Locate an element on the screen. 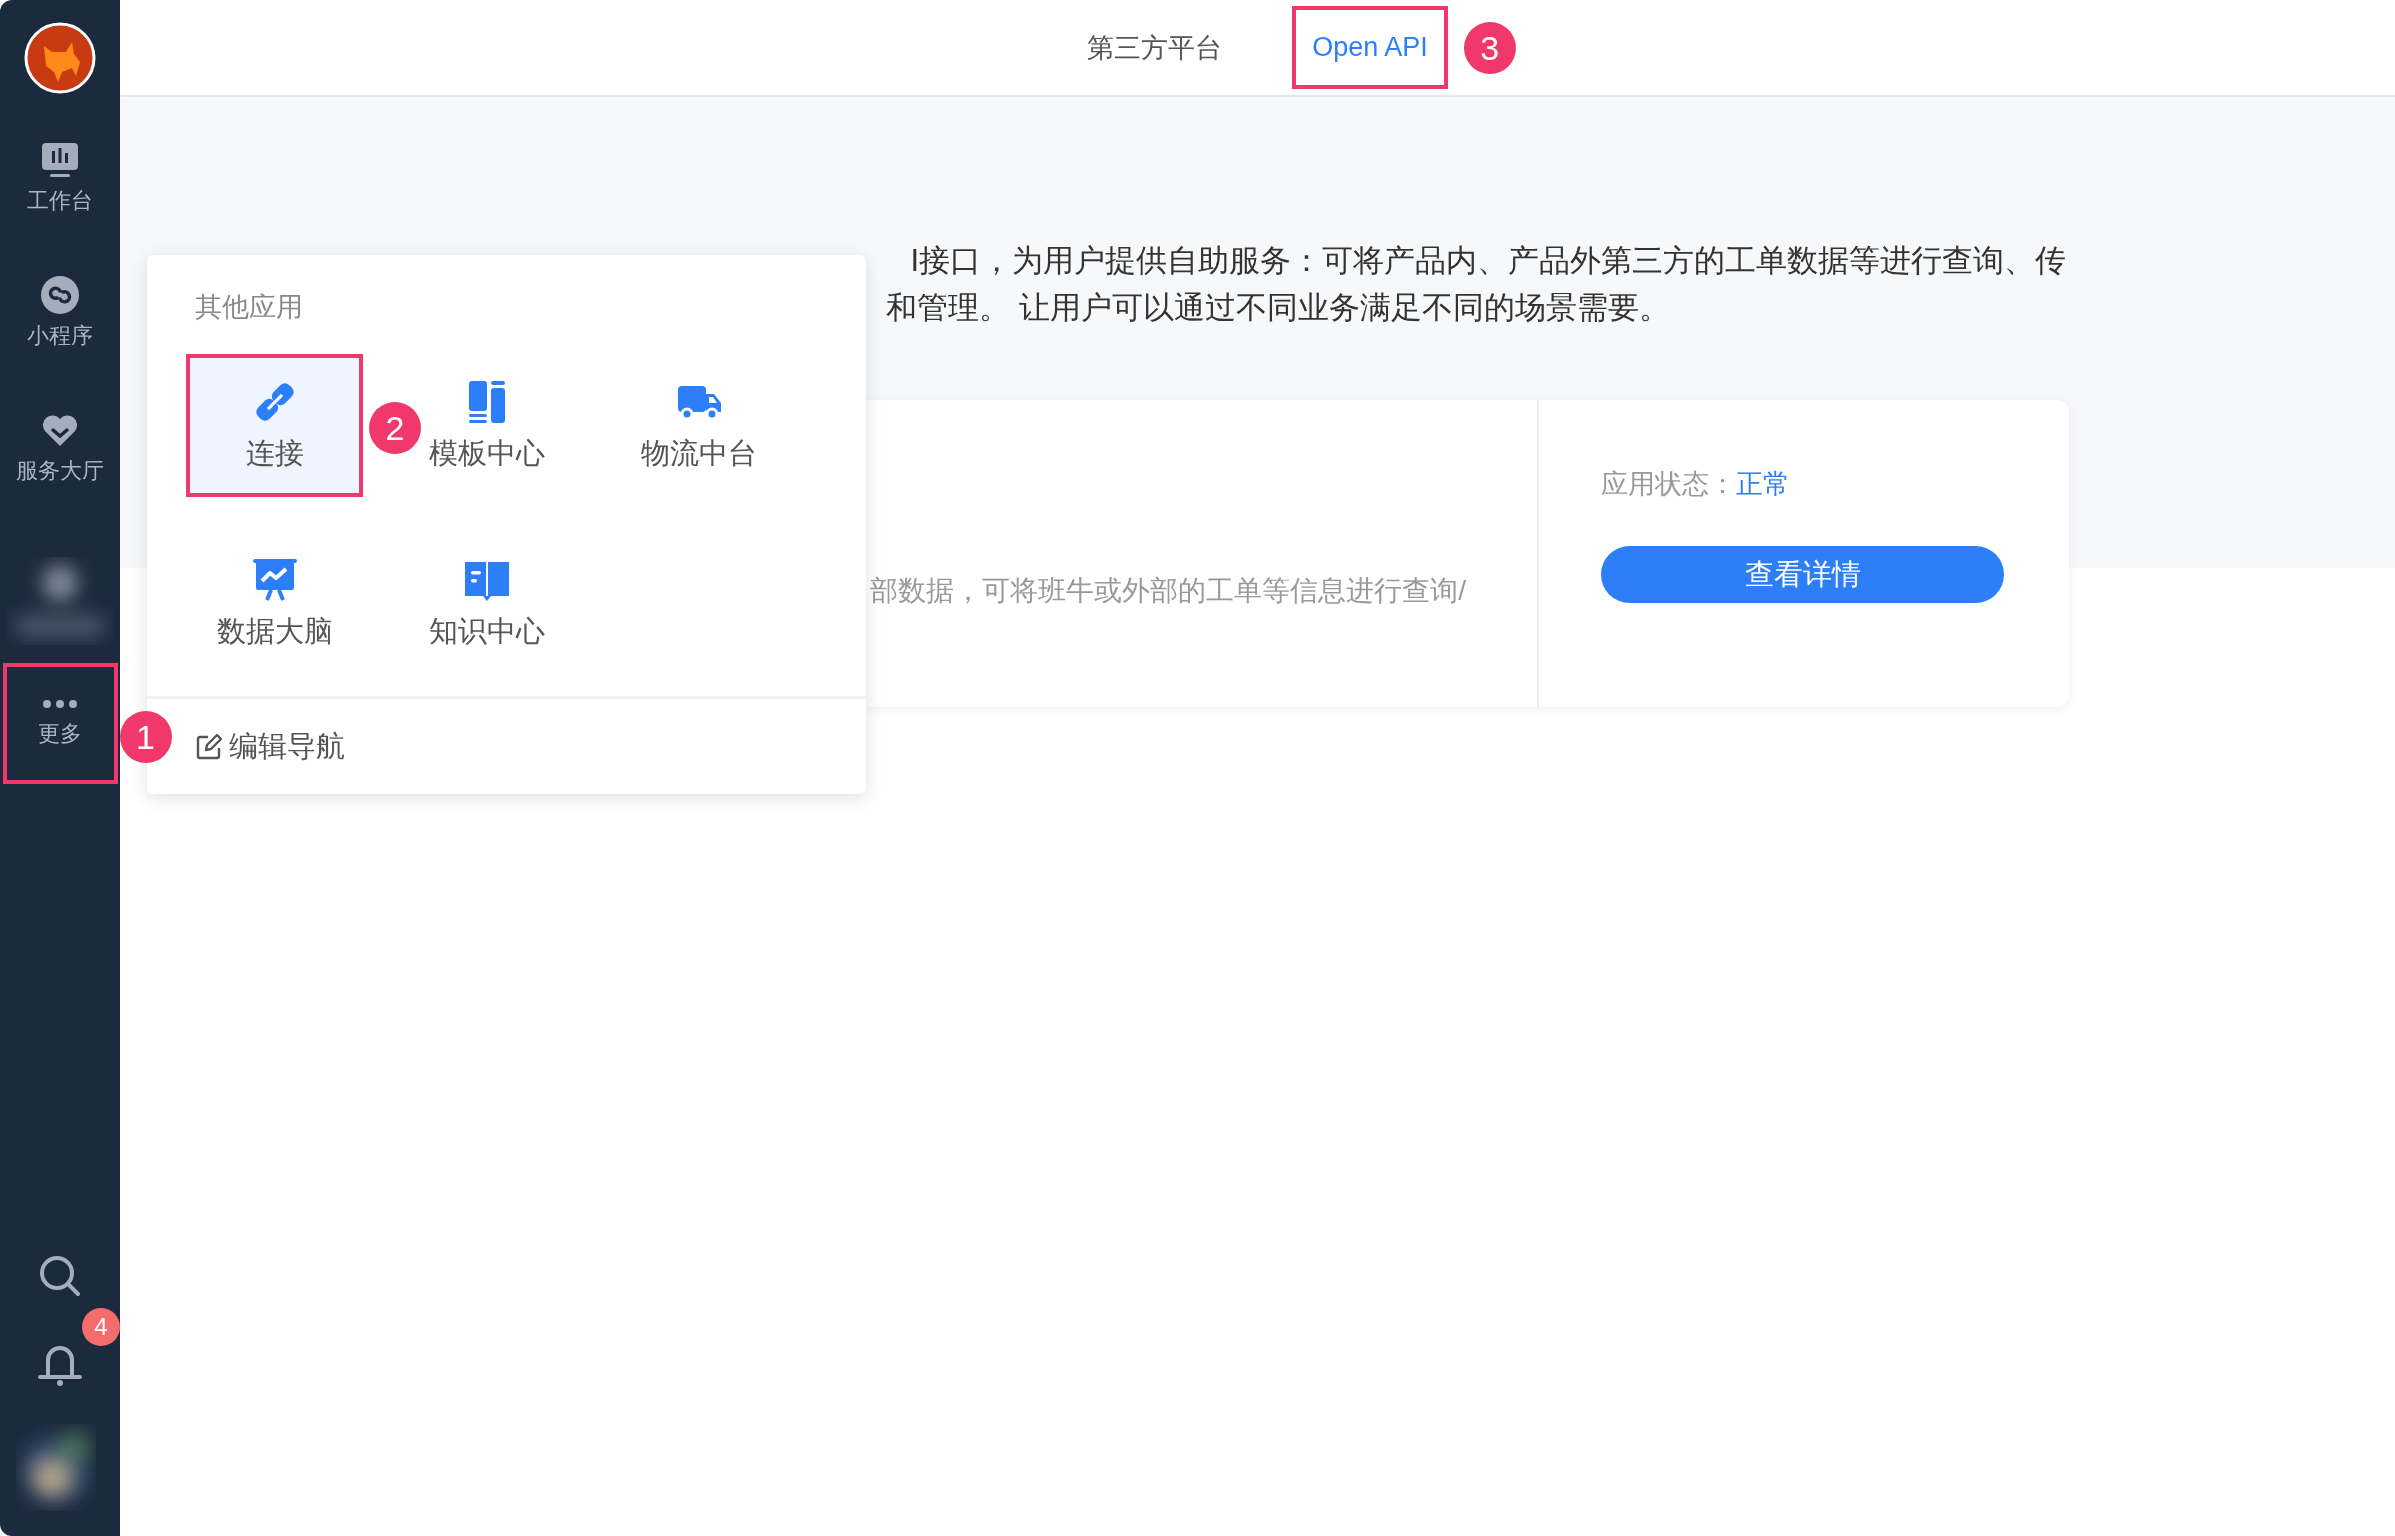 This screenshot has height=1536, width=2395. view-details-button: 查看详情 is located at coordinates (1802, 574).